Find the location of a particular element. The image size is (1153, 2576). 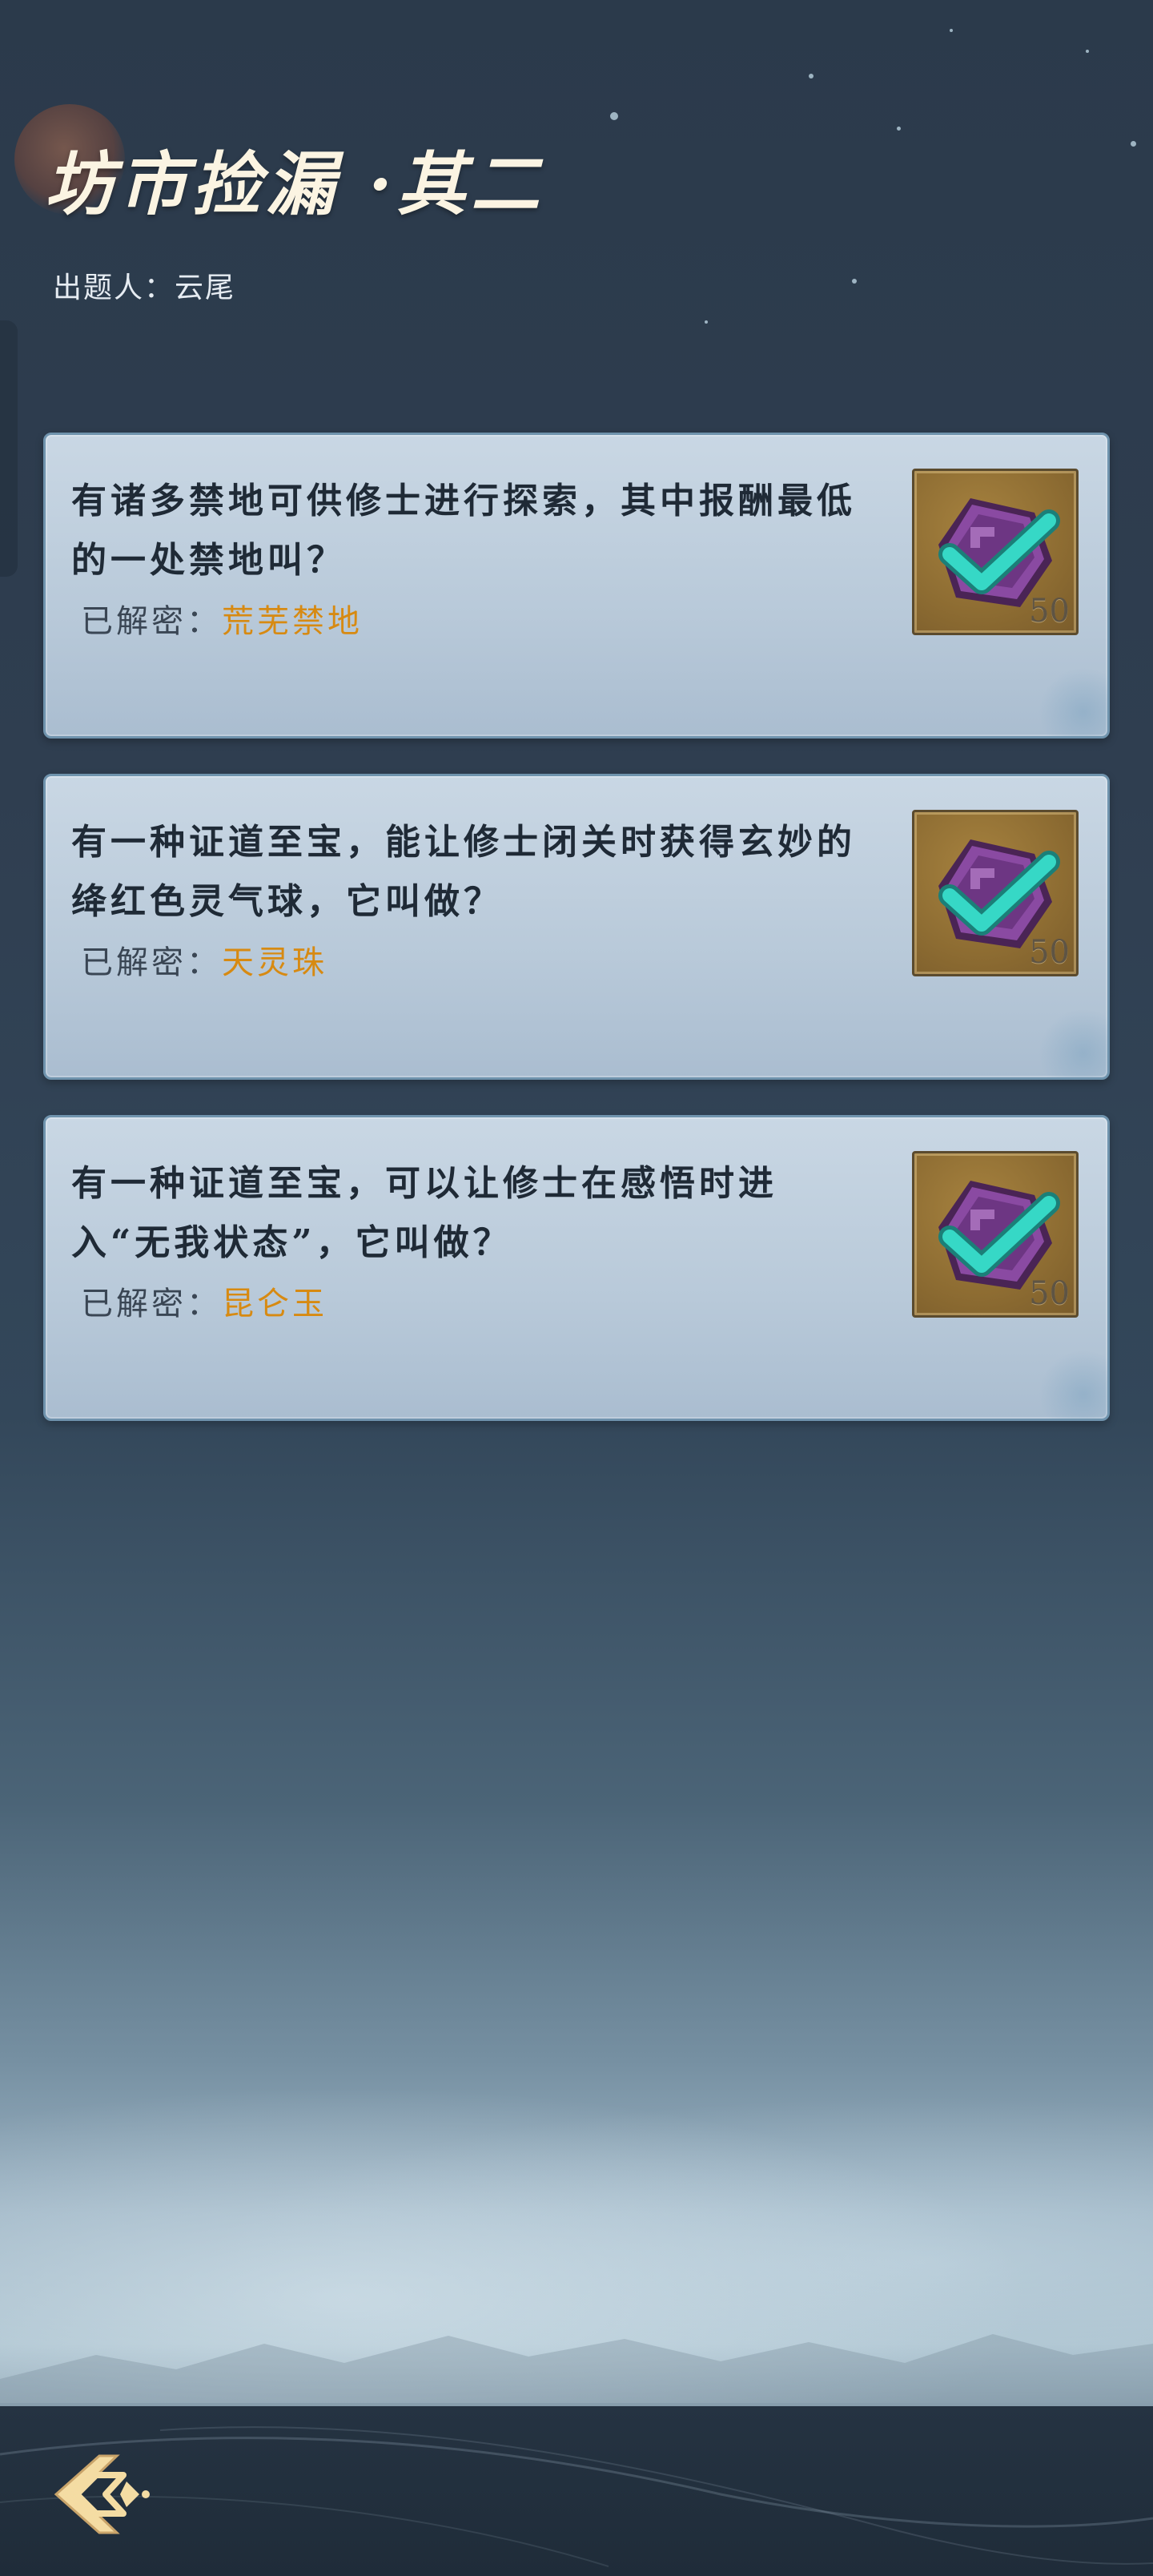

riddle-question: 有一种证道至宝，可以让修士在感悟时进入“无我状态”，它叫做？ is located at coordinates (424, 1213).